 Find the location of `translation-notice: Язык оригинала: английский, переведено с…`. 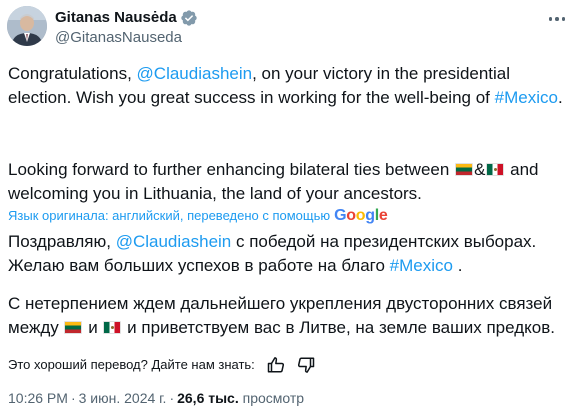

translation-notice: Язык оригинала: английский, переведено с… is located at coordinates (198, 216).